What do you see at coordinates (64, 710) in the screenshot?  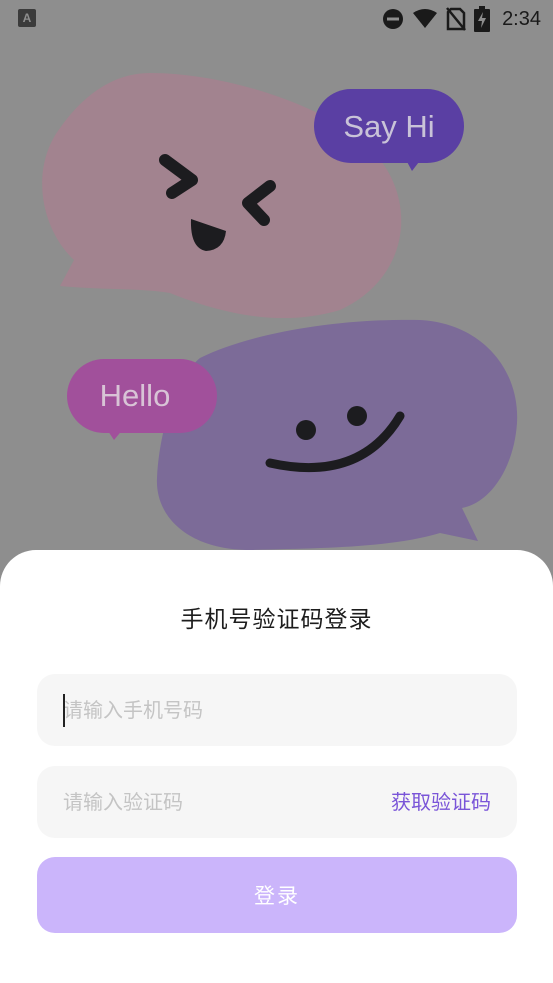 I see `text-cursor` at bounding box center [64, 710].